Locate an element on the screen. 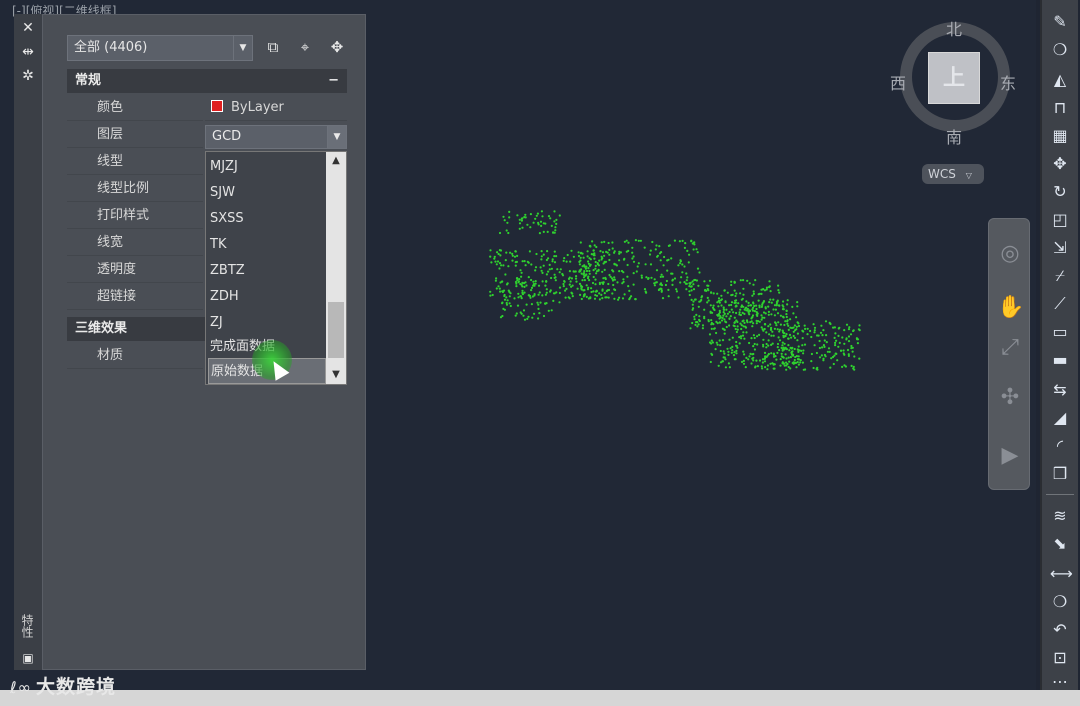  watermark: ℓ∞ 大数跨境 is located at coordinates (63, 685).